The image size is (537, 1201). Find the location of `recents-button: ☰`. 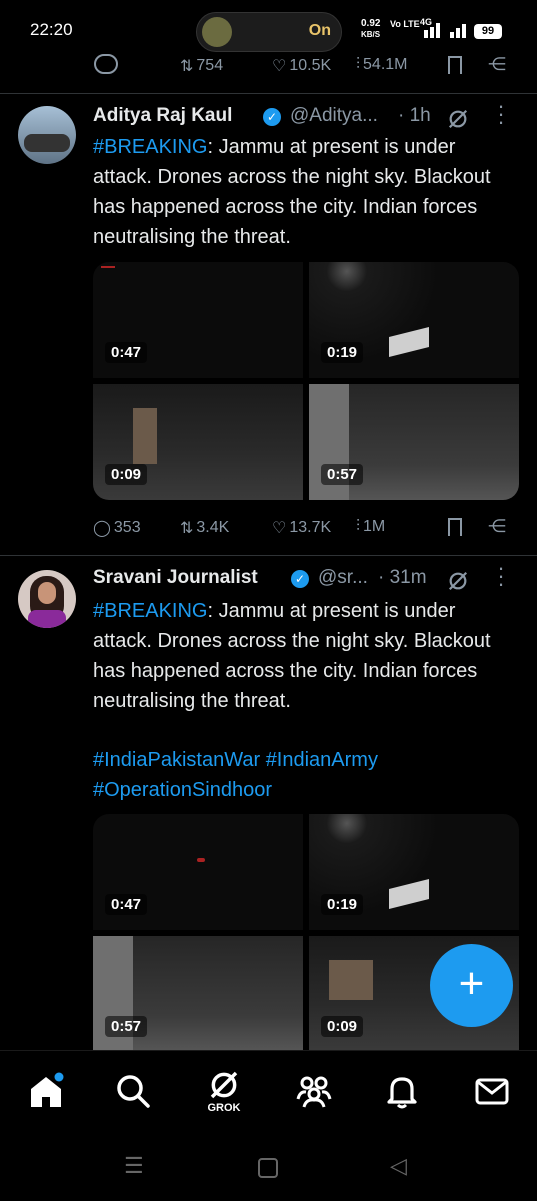

recents-button: ☰ is located at coordinates (134, 1166).